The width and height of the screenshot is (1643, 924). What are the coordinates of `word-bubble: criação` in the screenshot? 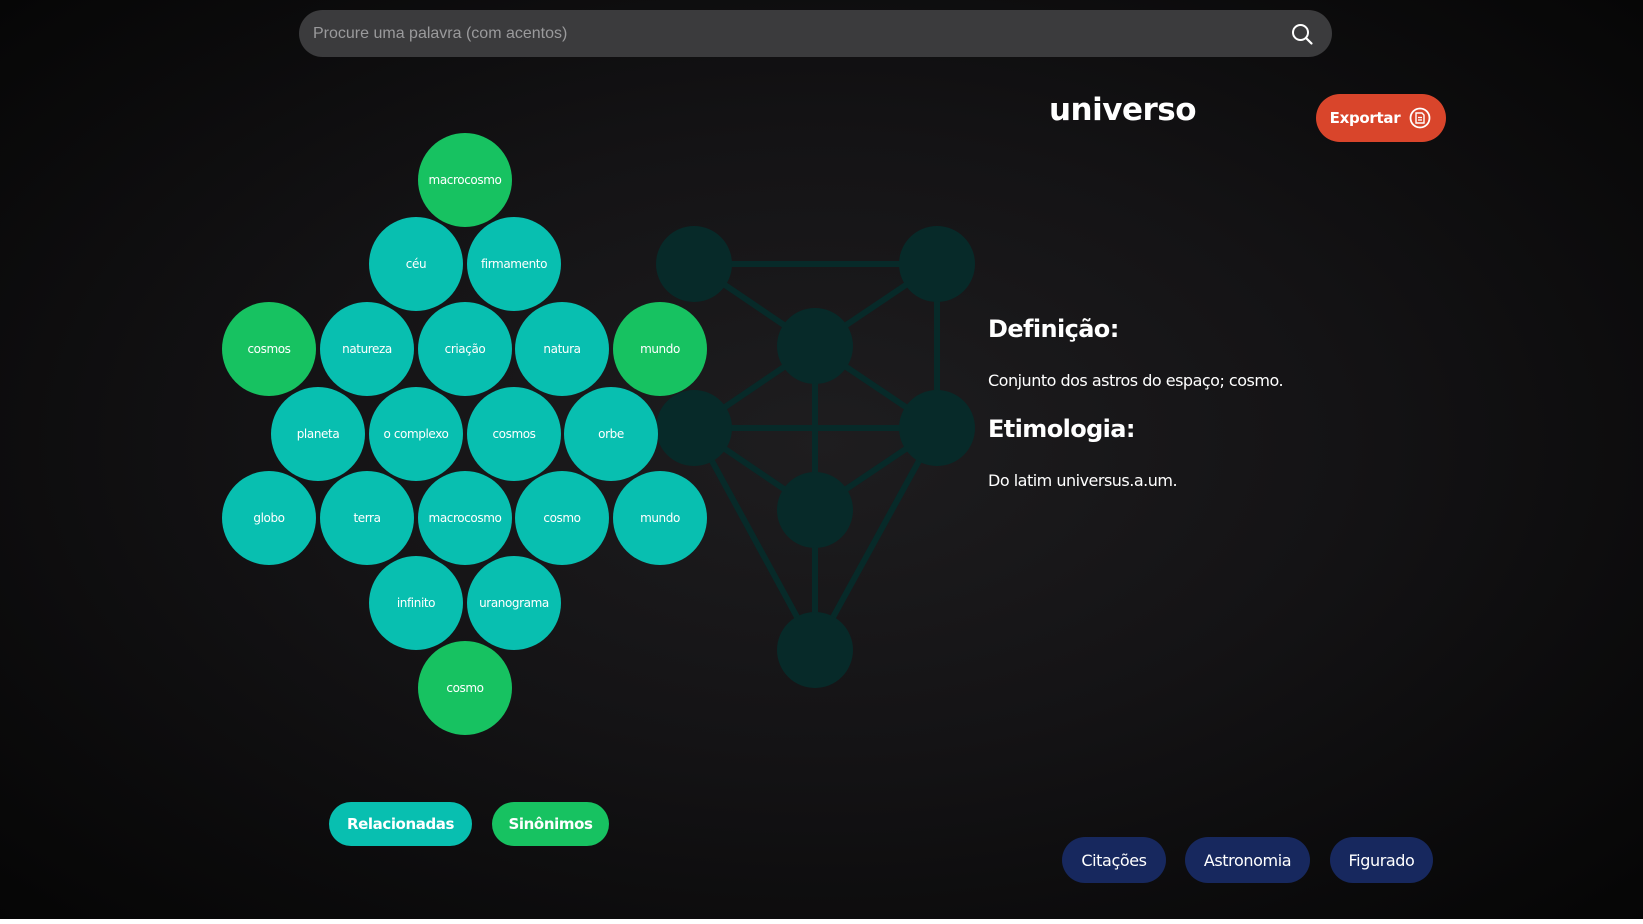 It's located at (465, 349).